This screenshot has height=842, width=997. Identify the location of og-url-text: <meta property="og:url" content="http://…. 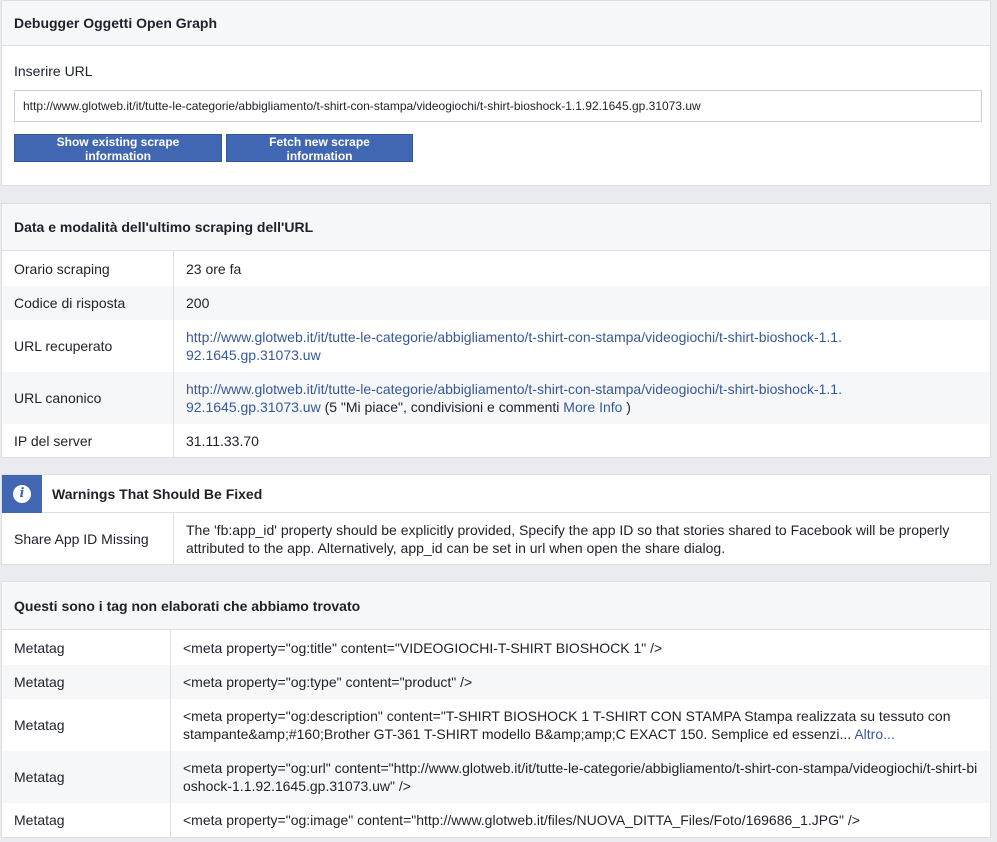
(580, 777).